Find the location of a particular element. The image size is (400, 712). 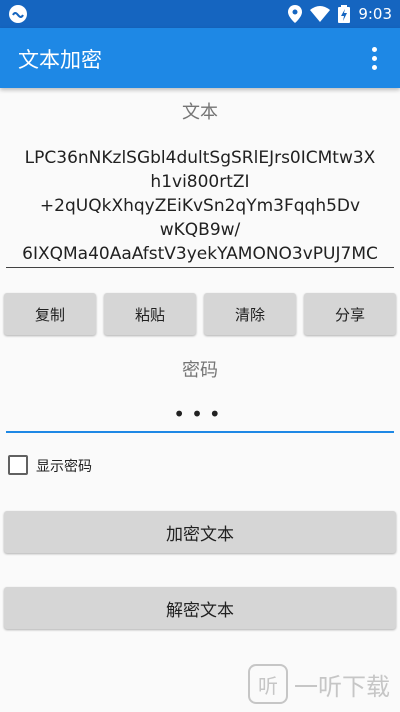

location-icon is located at coordinates (295, 14).